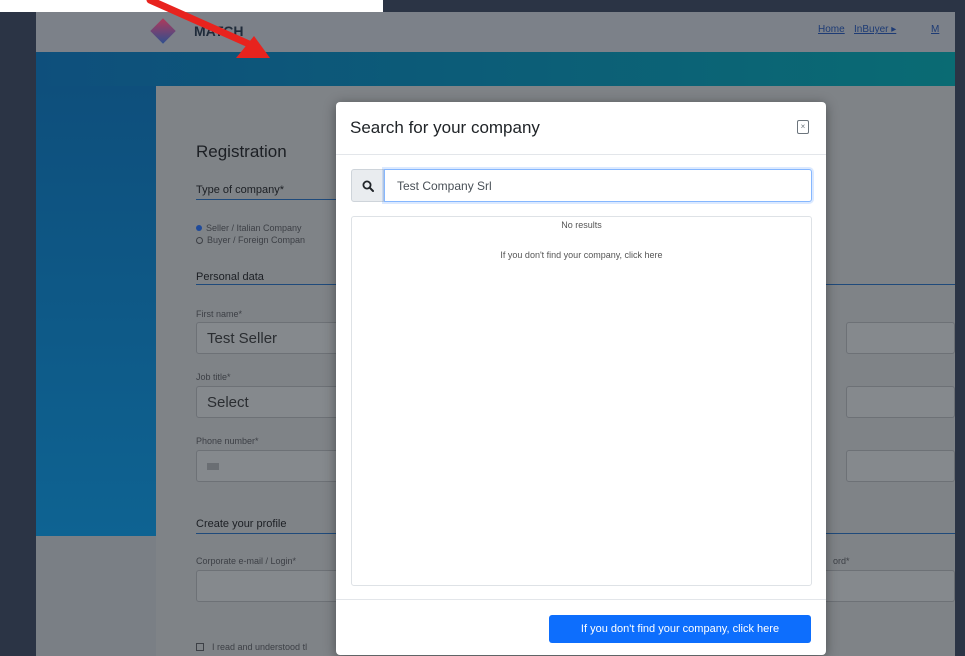 The height and width of the screenshot is (656, 965). I want to click on modal-footer-divider, so click(581, 599).